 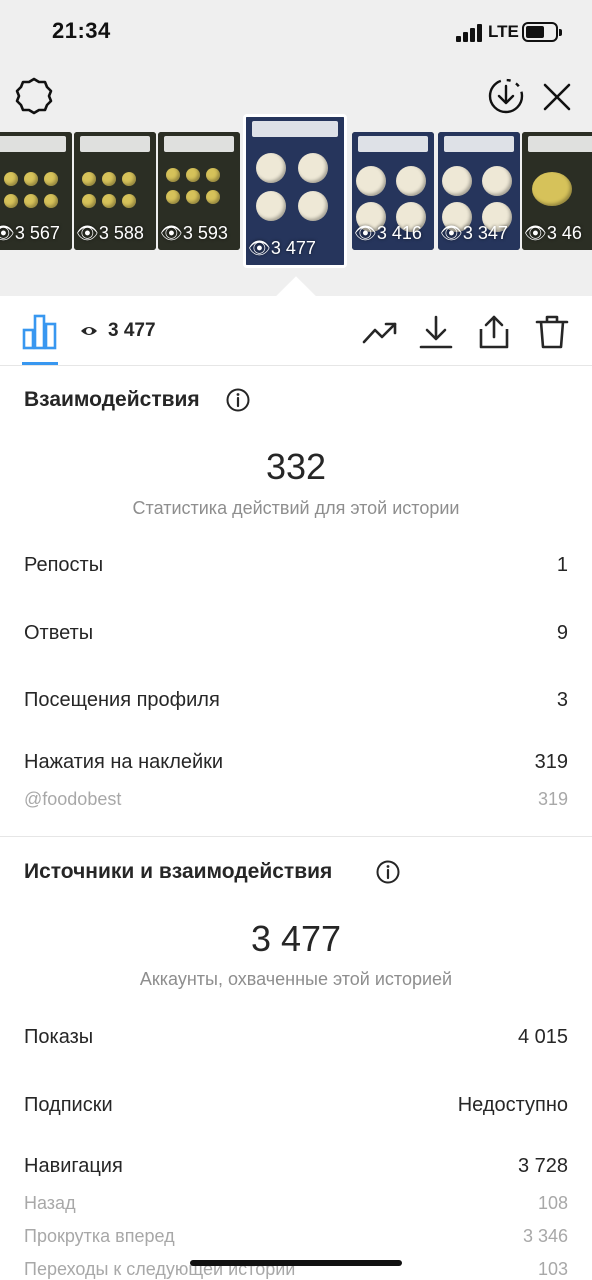 I want to click on nav-back-label: Назад, so click(x=50, y=1203).